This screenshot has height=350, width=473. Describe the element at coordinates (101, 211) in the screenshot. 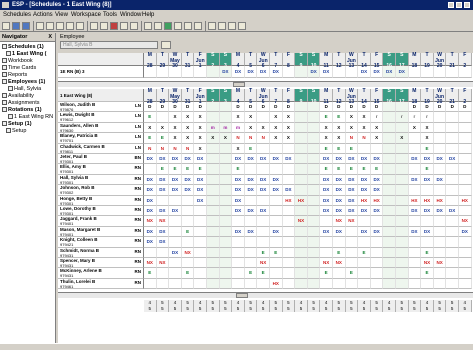

I see `employee-row-label: Lowe, Dorothy B RN 979301` at that location.